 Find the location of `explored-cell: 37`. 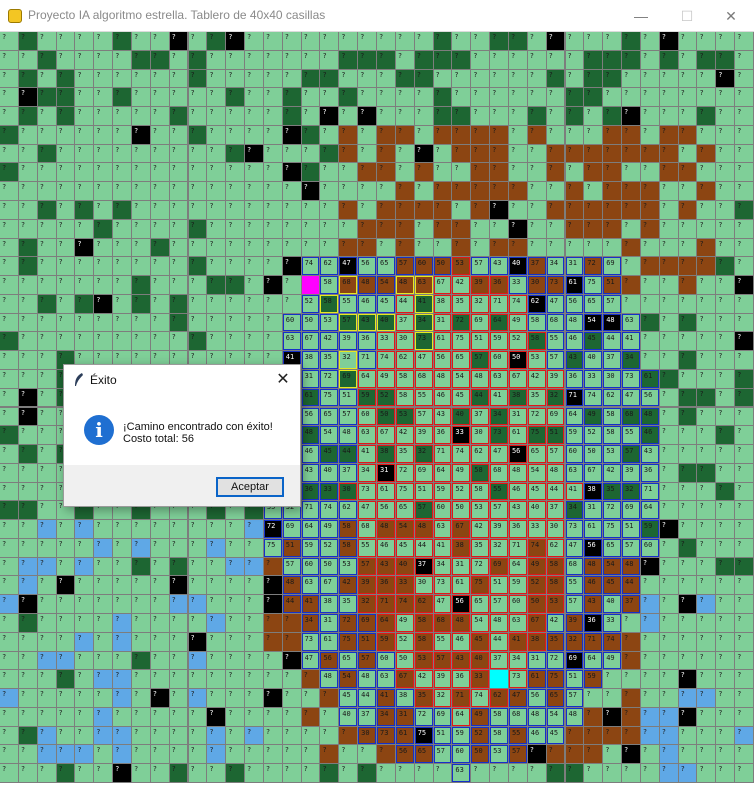

explored-cell: 37 is located at coordinates (612, 360).